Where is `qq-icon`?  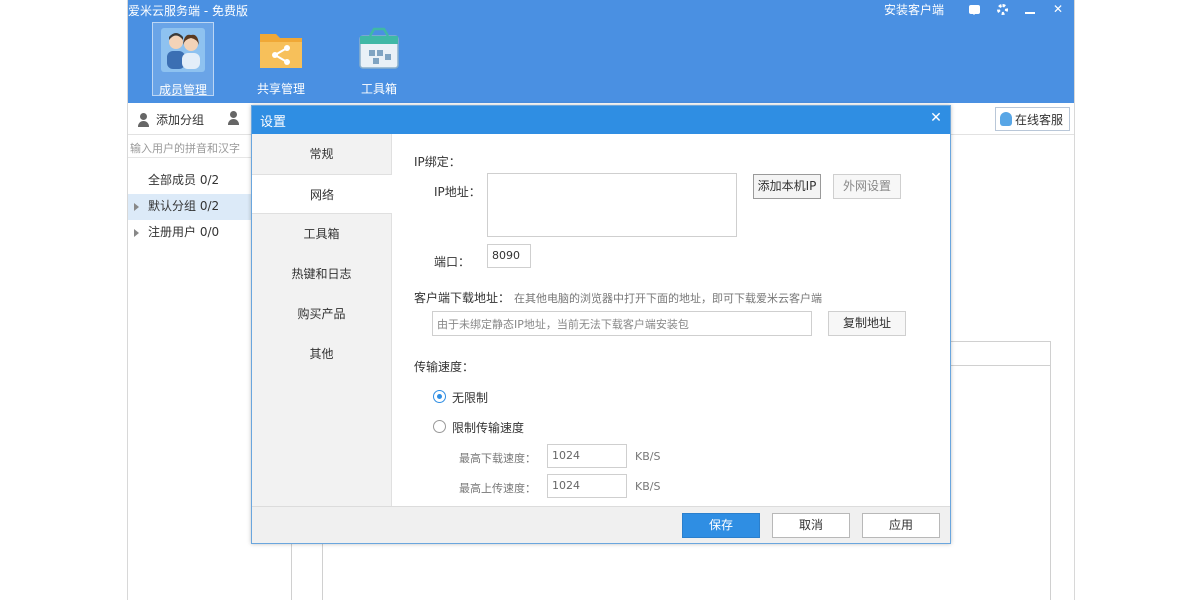
qq-icon is located at coordinates (1005, 119).